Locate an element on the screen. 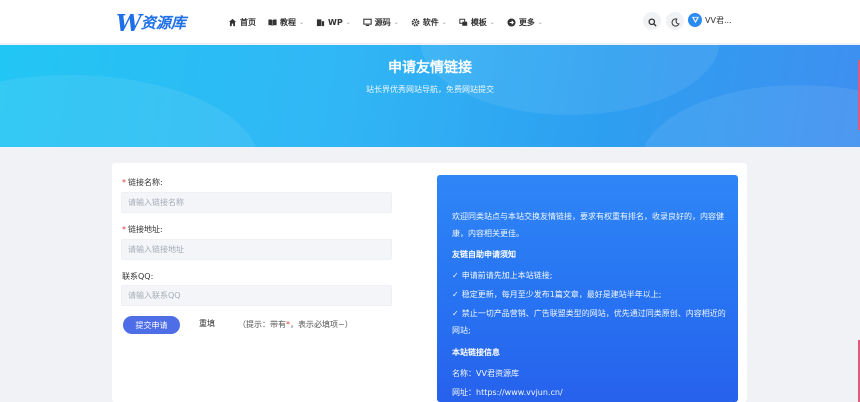 The image size is (860, 402). contact-qq-label-text: 联系QQ: is located at coordinates (138, 276).